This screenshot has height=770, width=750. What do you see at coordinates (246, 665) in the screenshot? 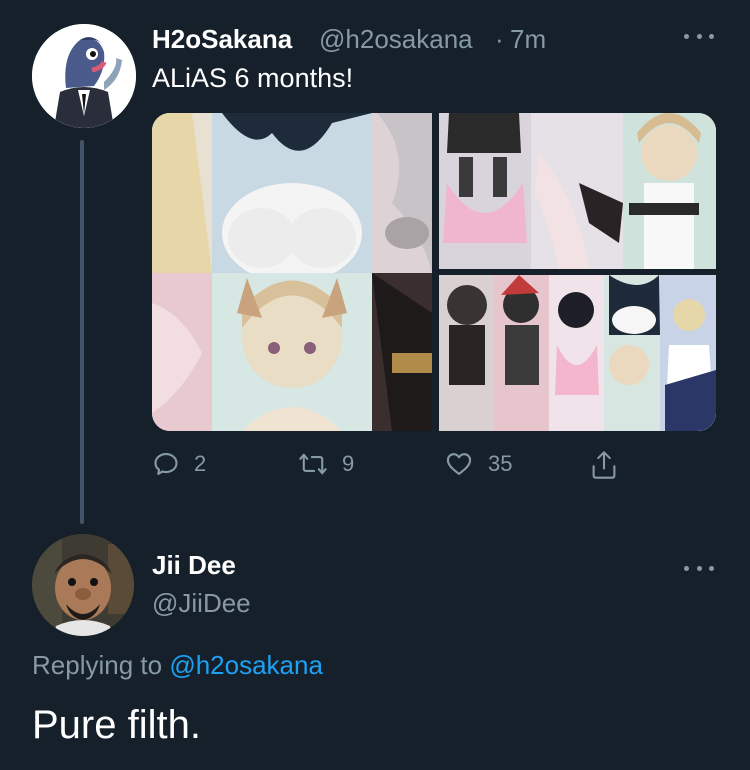
I see `replying-to-mention-link: @h2osakana` at bounding box center [246, 665].